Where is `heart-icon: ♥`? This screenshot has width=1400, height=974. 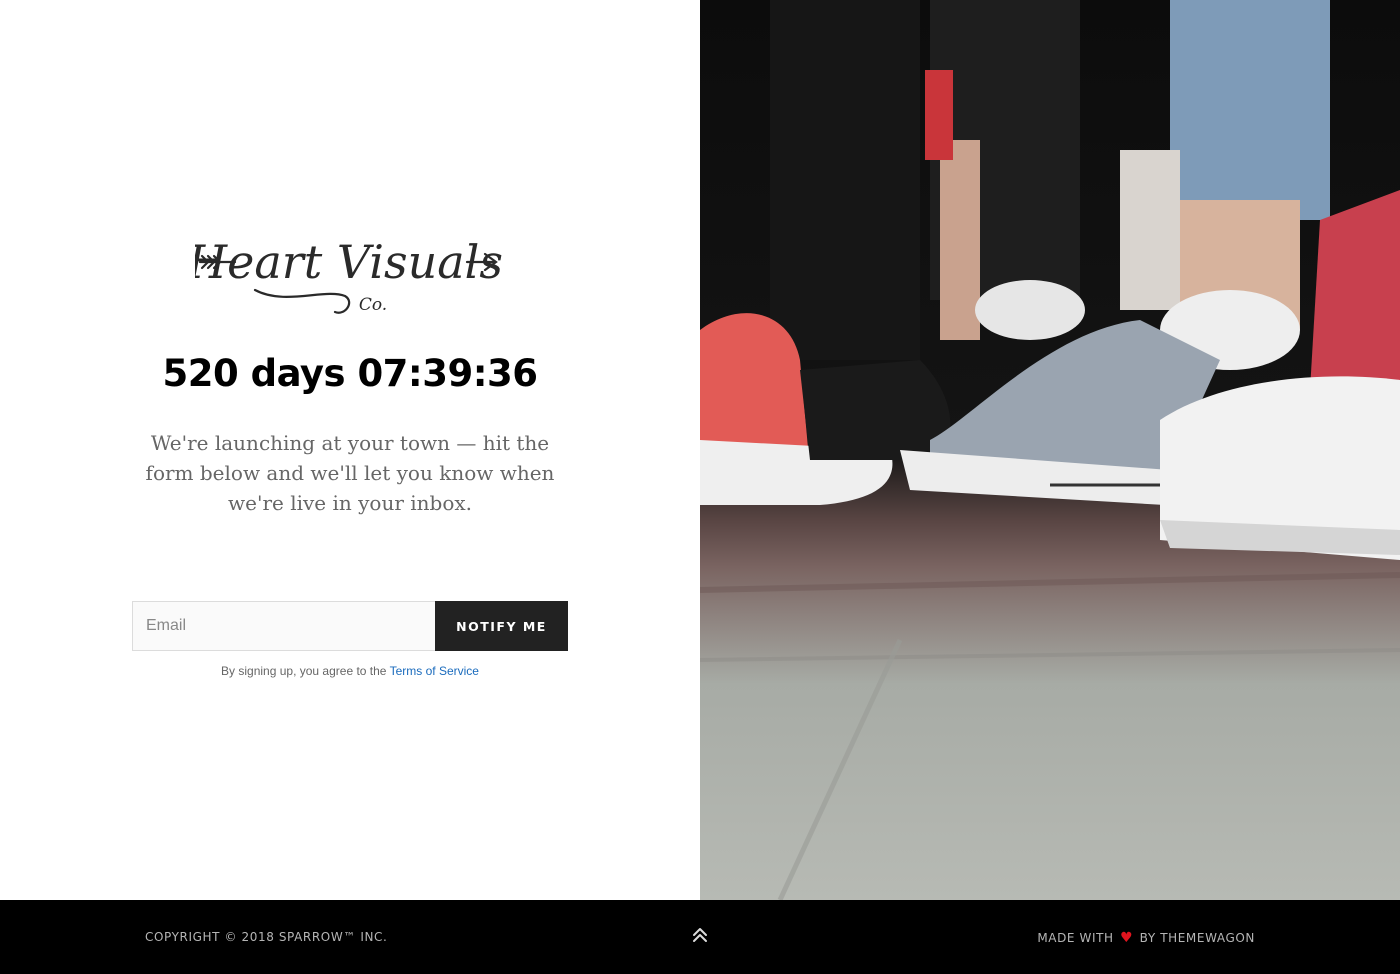 heart-icon: ♥ is located at coordinates (1127, 938).